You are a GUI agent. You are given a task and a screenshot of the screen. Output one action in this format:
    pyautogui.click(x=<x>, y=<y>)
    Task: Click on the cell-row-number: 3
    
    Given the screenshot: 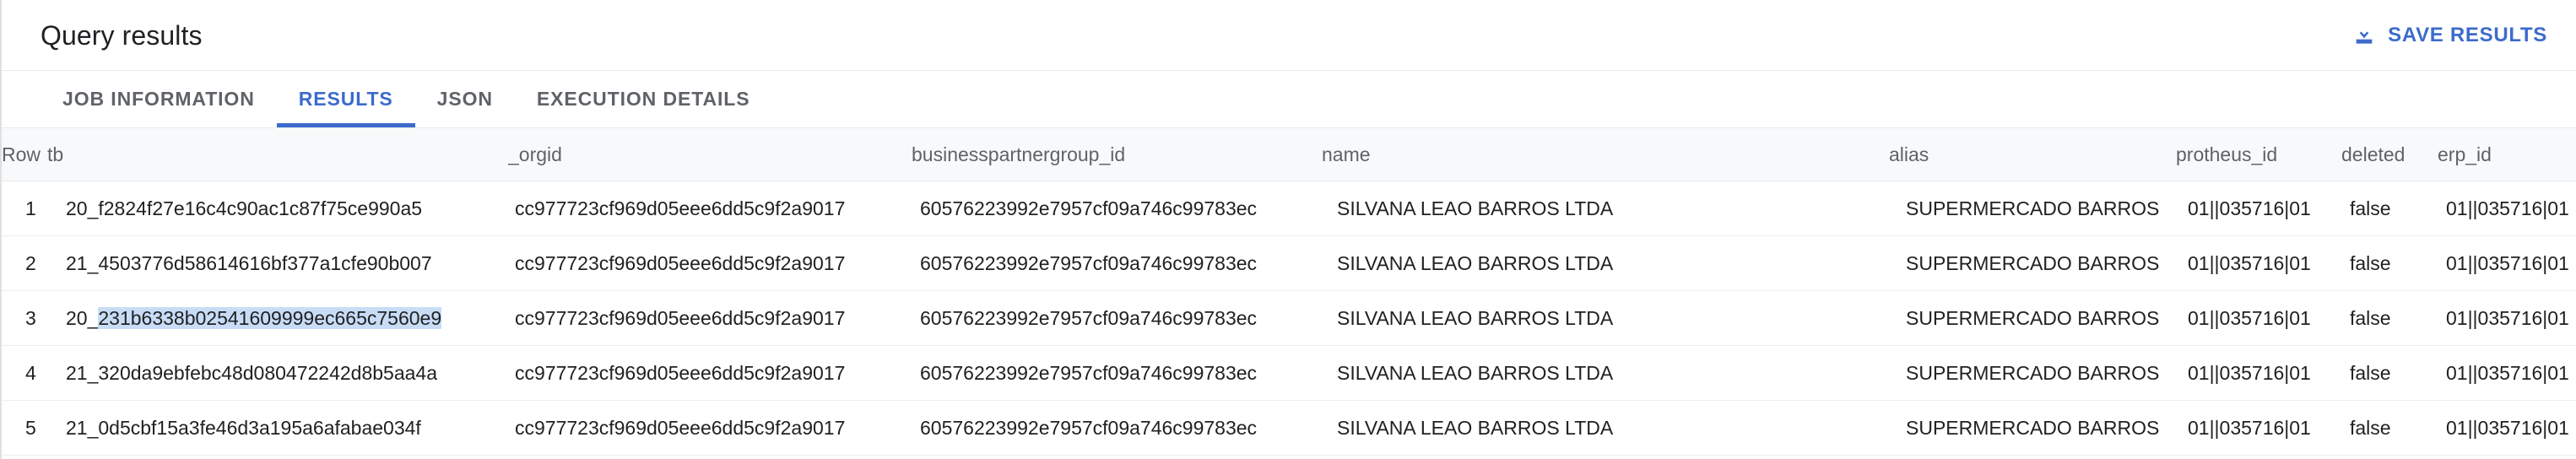 What is the action you would take?
    pyautogui.click(x=24, y=318)
    